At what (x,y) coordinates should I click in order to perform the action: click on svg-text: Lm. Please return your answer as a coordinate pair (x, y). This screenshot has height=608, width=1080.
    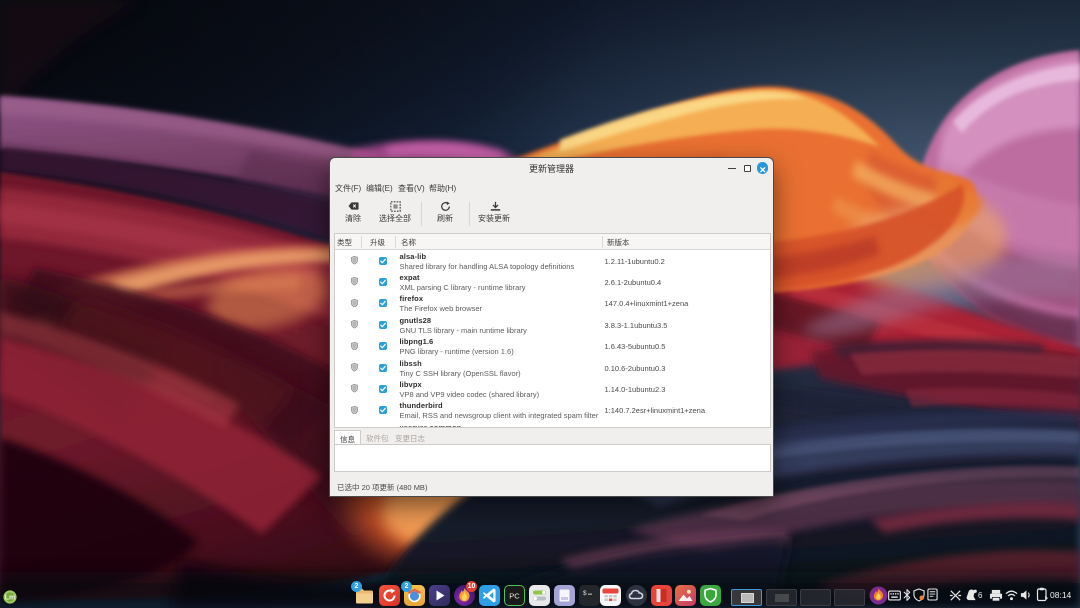
    Looking at the image, I should click on (10, 598).